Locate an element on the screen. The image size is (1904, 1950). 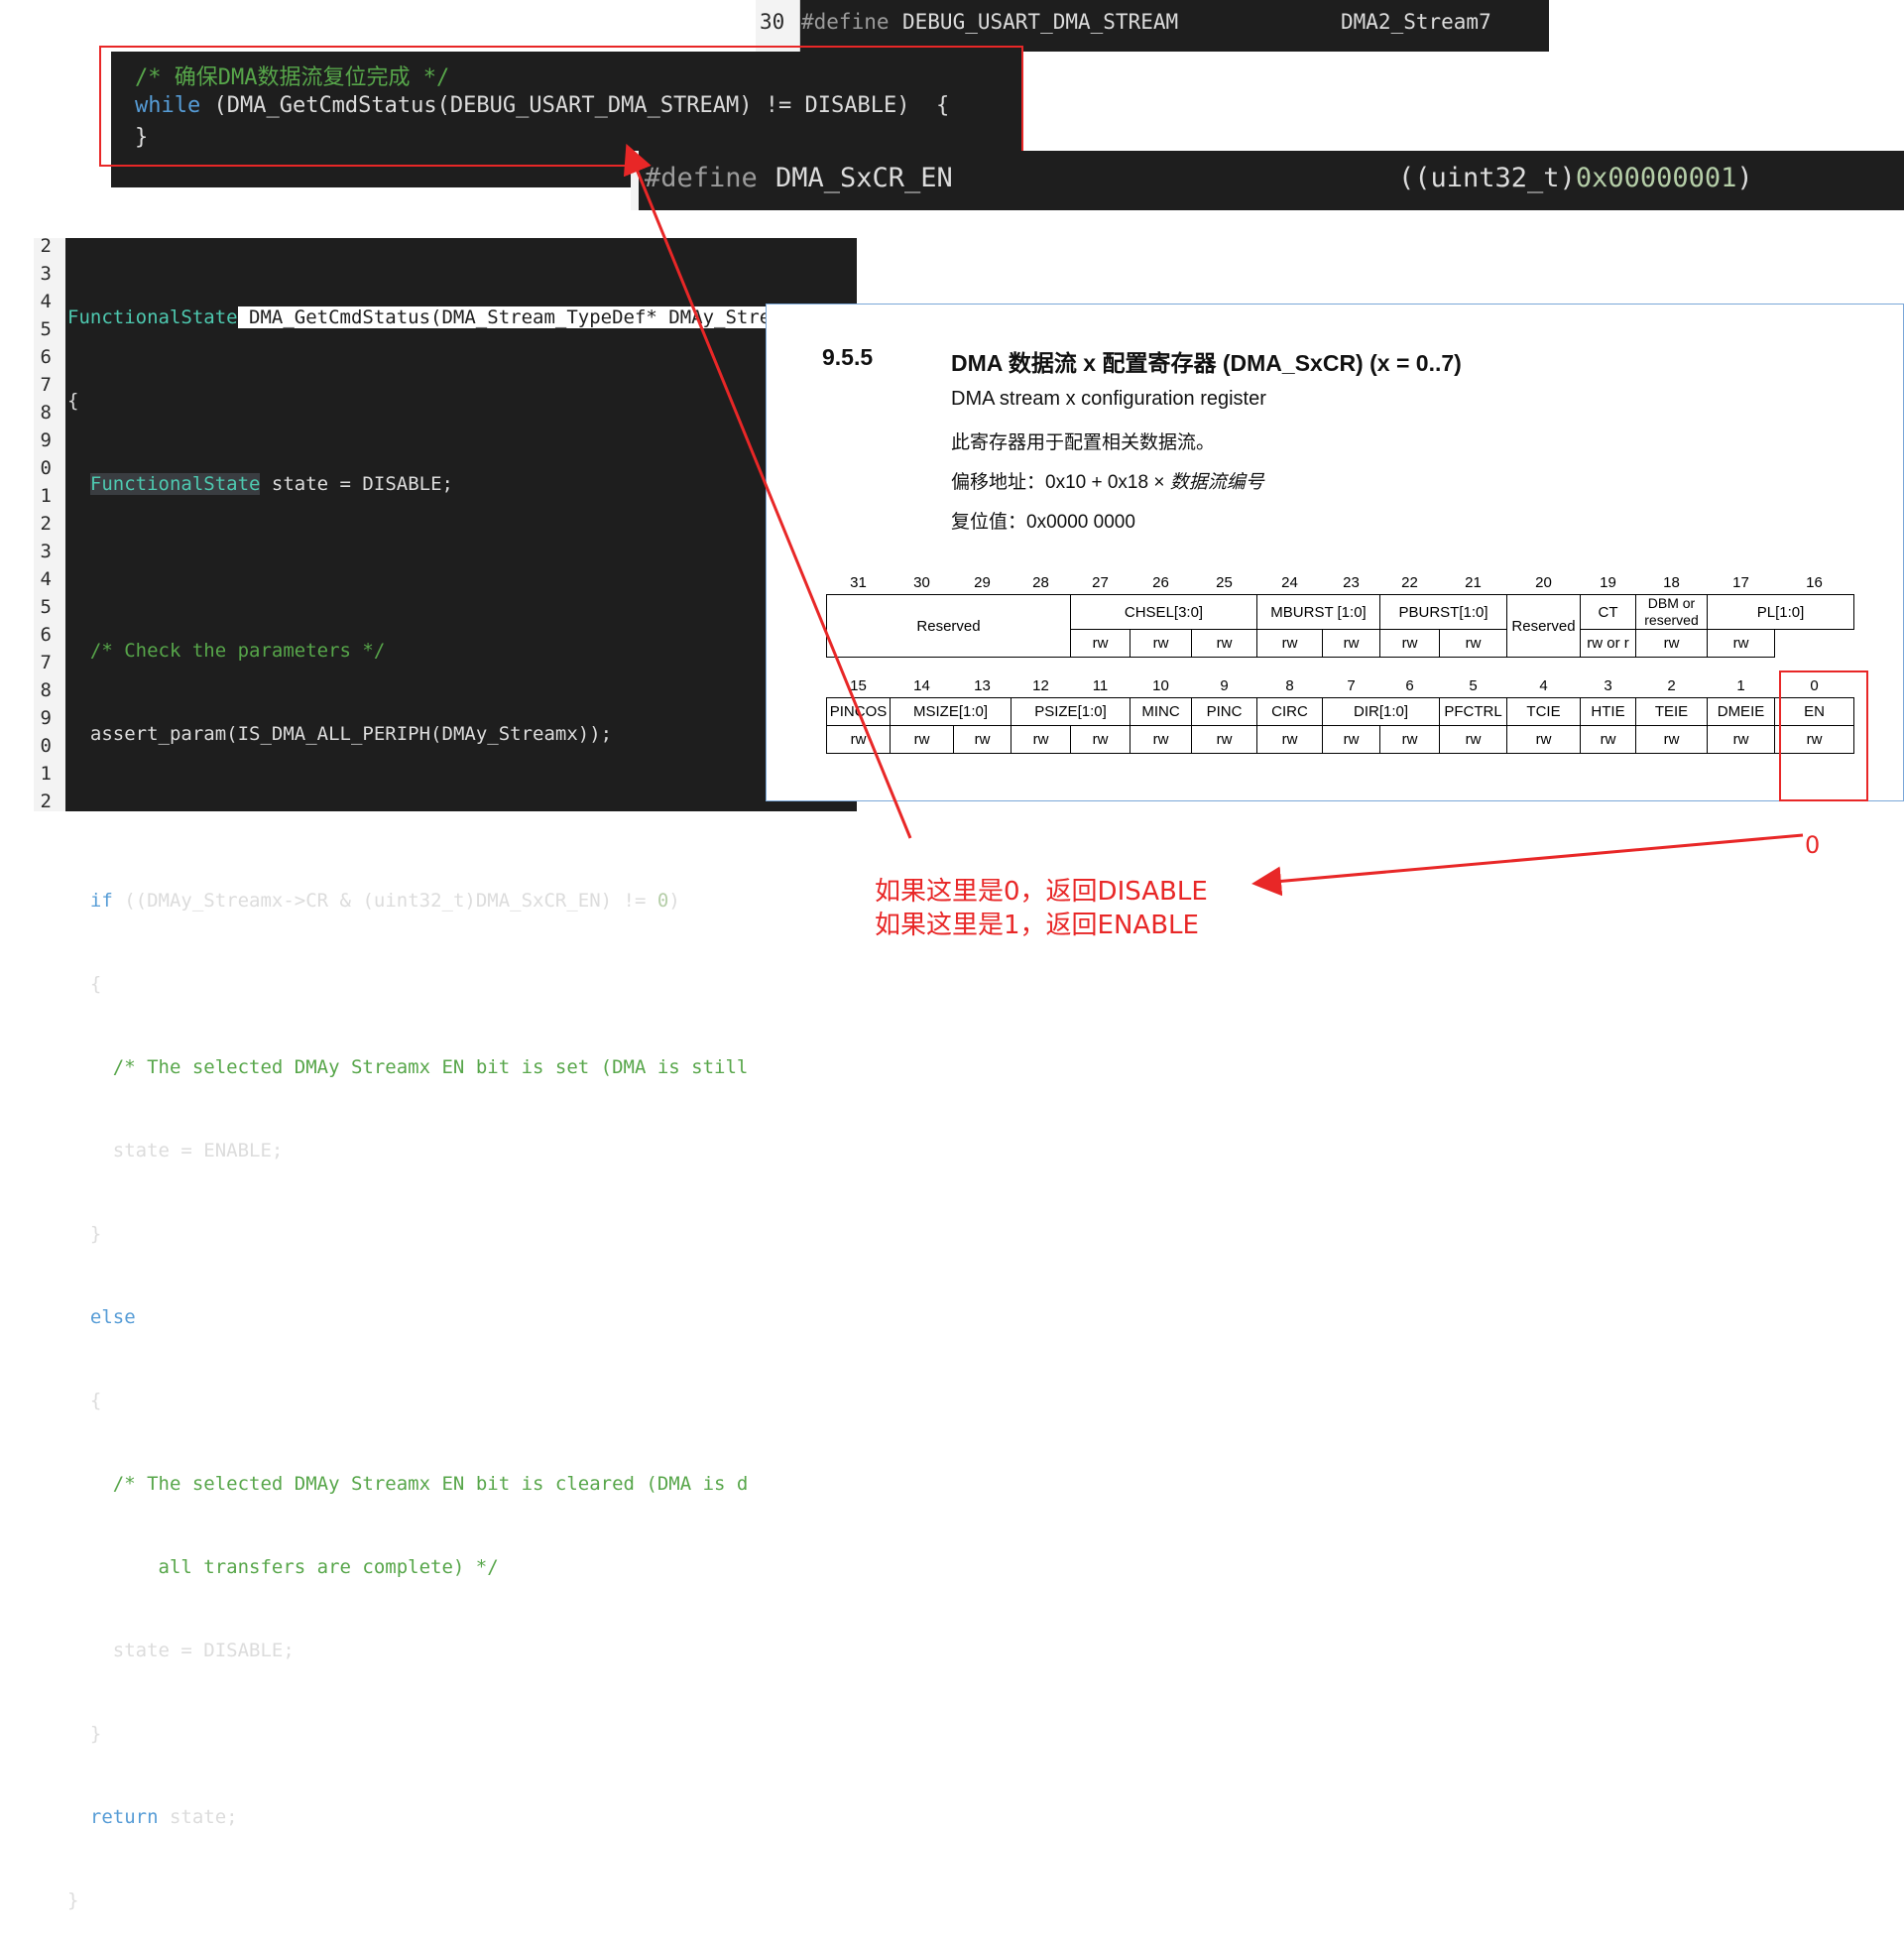
offset-value: 0x10 + 0x18 × is located at coordinates (1107, 483).